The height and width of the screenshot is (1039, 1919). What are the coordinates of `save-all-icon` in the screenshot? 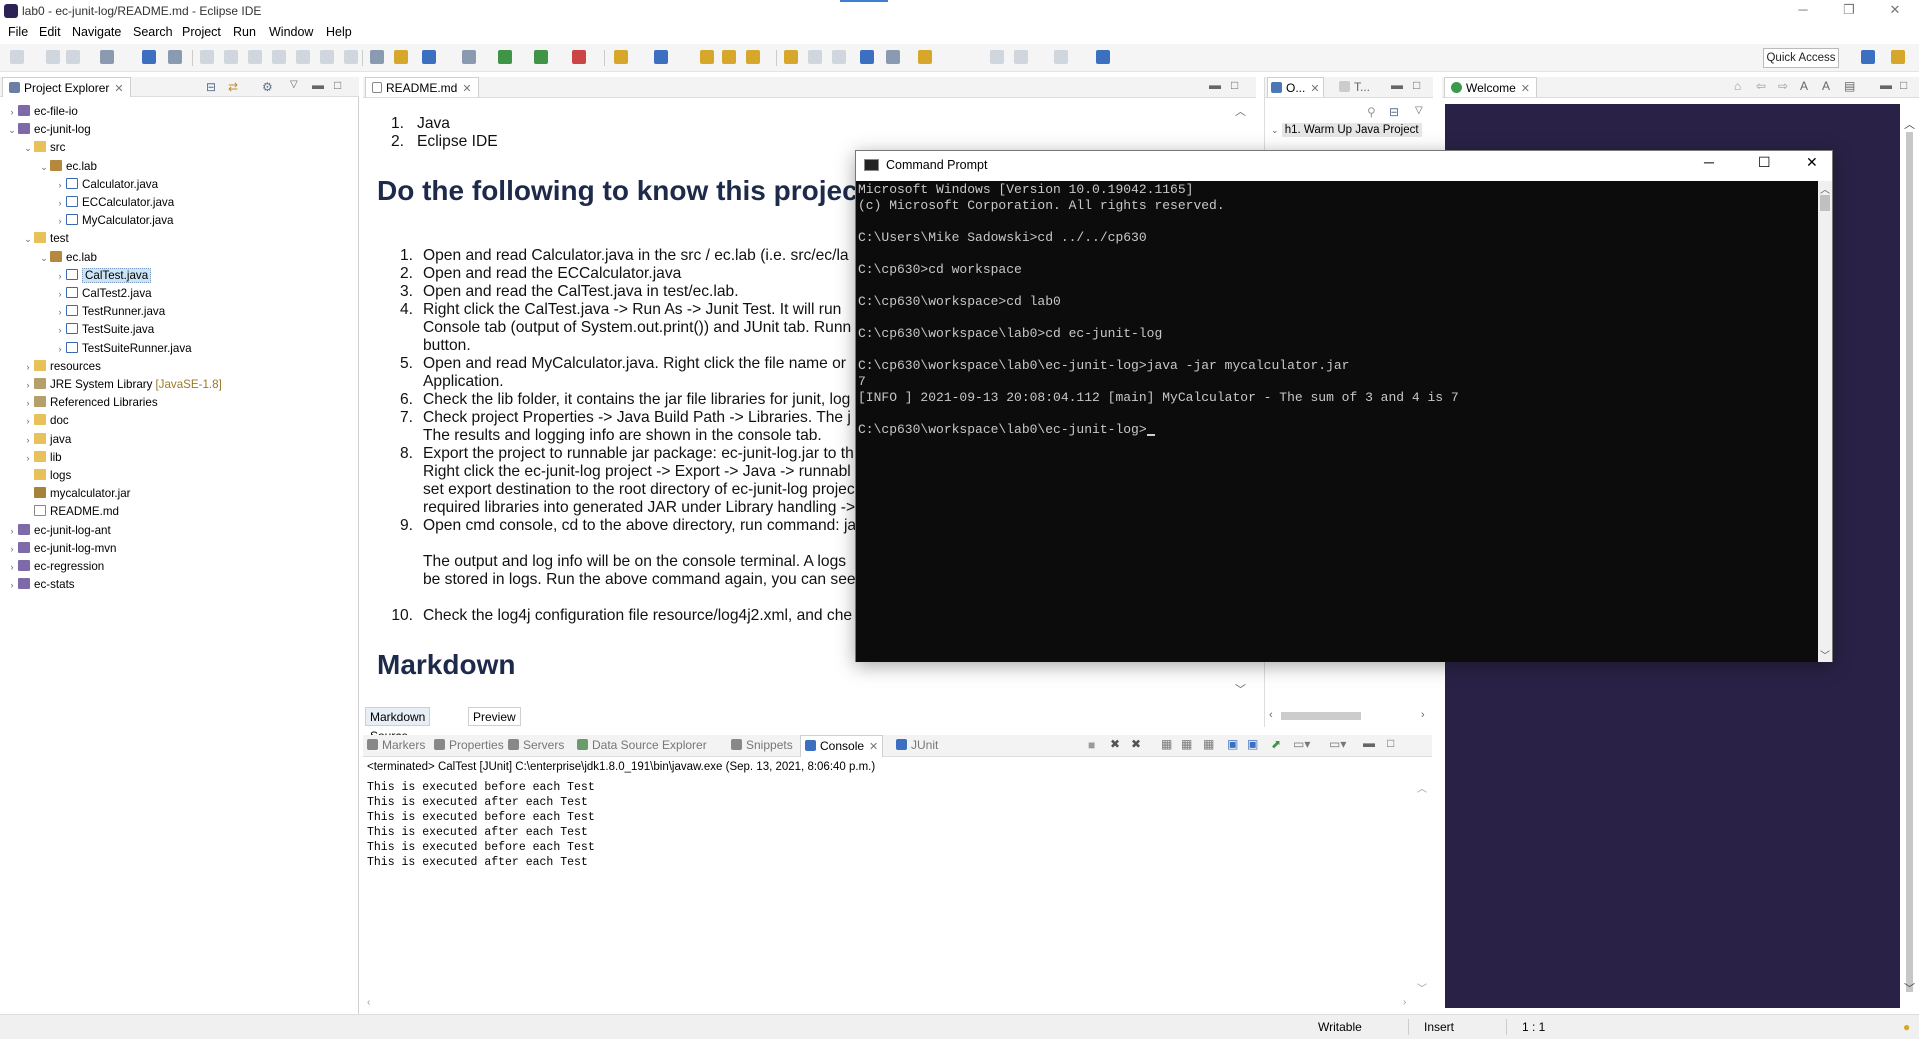 It's located at (73, 57).